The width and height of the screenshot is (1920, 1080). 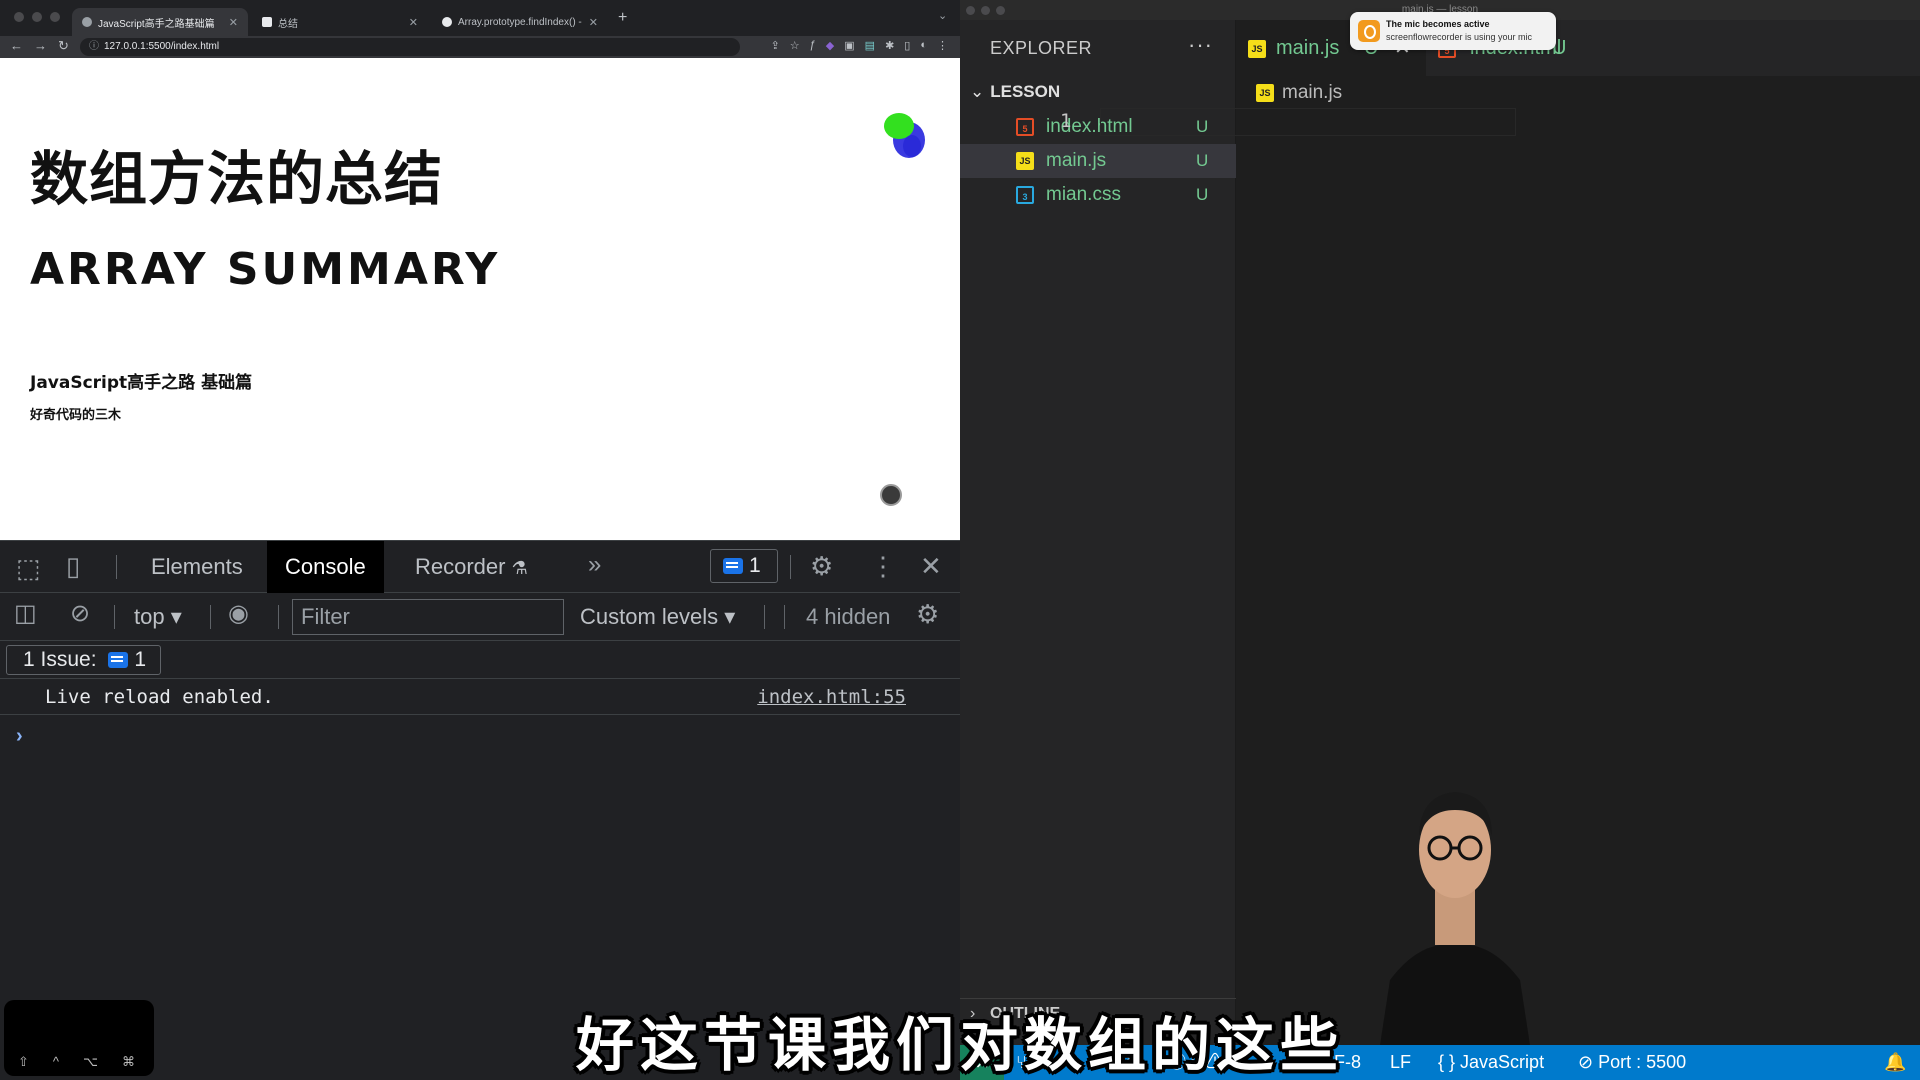 I want to click on kebab-menu-icon: ⋮, so click(x=883, y=566).